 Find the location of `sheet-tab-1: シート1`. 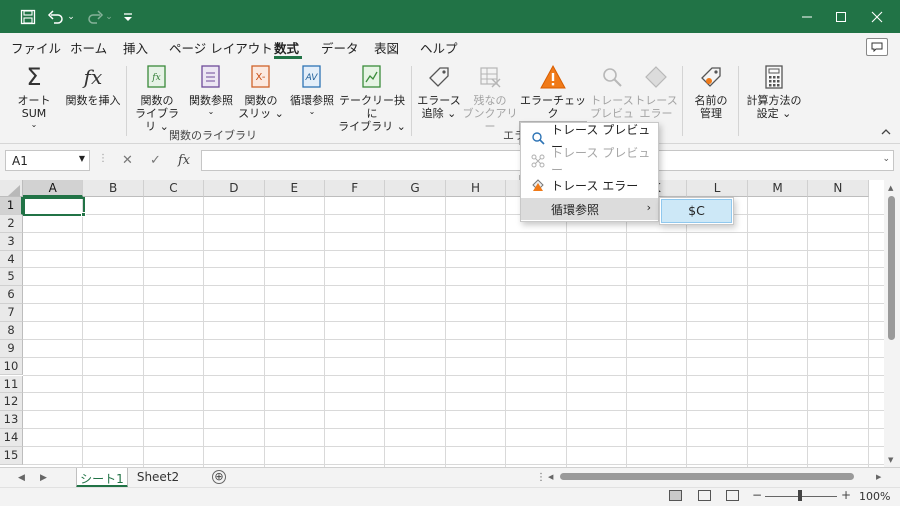

sheet-tab-1: シート1 is located at coordinates (102, 478).